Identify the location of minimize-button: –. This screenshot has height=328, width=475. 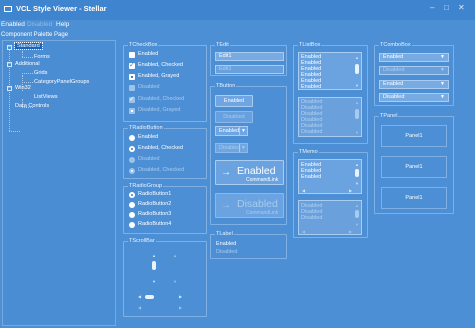
(432, 7).